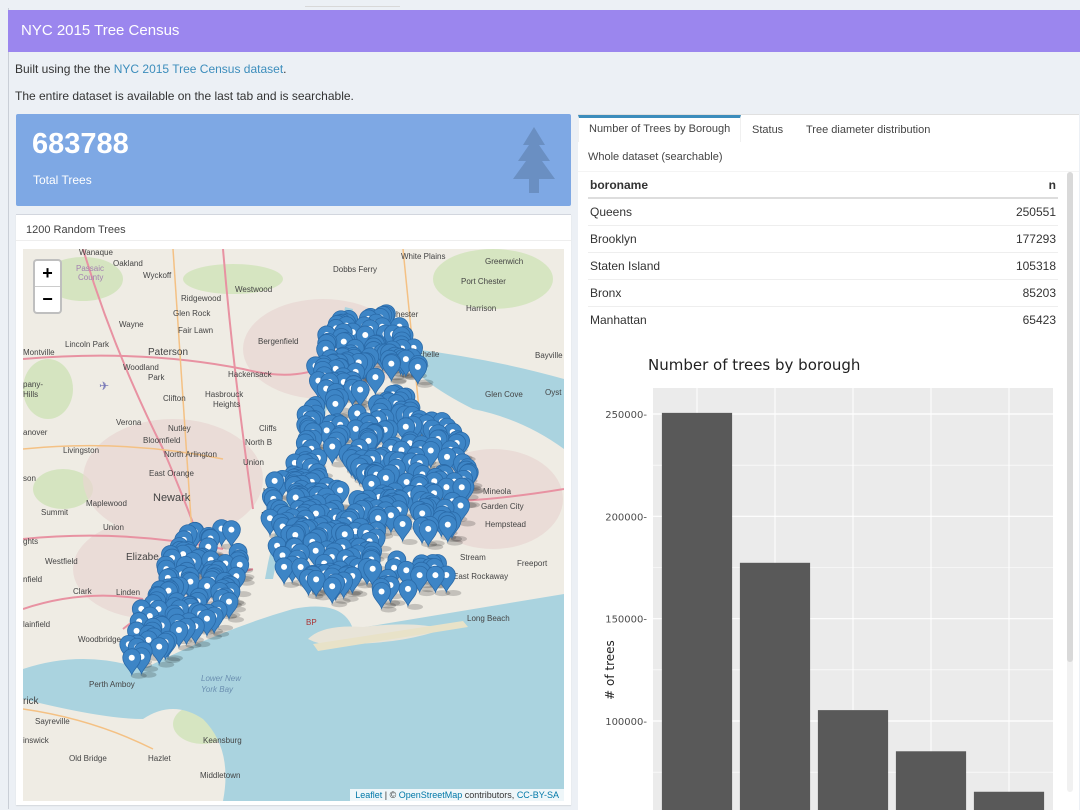 This screenshot has height=810, width=1080. I want to click on svg-text: Westfield, so click(61, 561).